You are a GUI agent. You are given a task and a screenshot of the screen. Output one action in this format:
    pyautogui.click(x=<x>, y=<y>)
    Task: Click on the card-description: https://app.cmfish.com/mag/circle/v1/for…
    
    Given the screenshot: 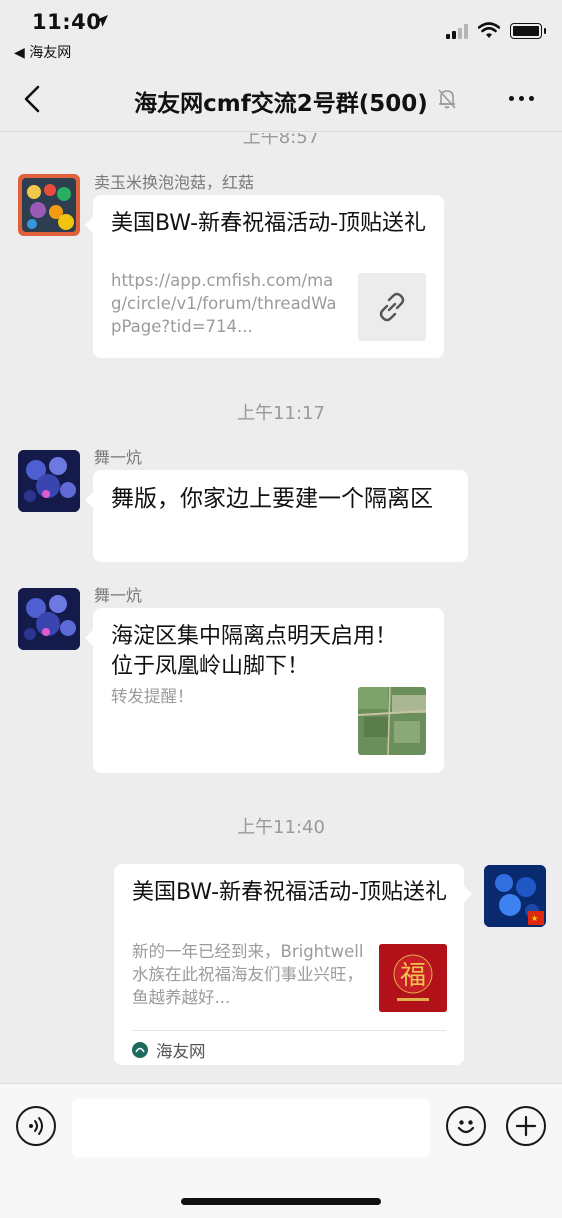 What is the action you would take?
    pyautogui.click(x=224, y=303)
    